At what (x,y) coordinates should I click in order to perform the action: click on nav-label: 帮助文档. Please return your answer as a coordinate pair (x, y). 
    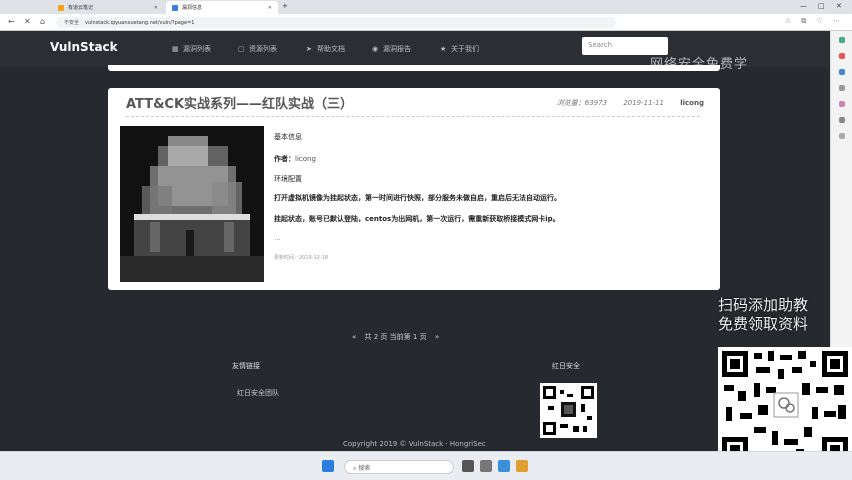
    Looking at the image, I should click on (331, 49).